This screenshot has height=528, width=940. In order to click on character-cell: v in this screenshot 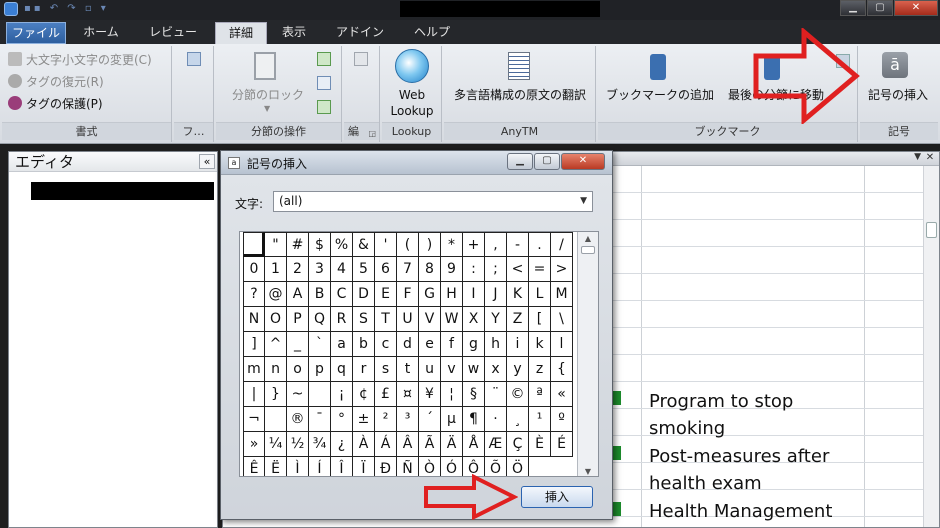, I will do `click(452, 369)`.